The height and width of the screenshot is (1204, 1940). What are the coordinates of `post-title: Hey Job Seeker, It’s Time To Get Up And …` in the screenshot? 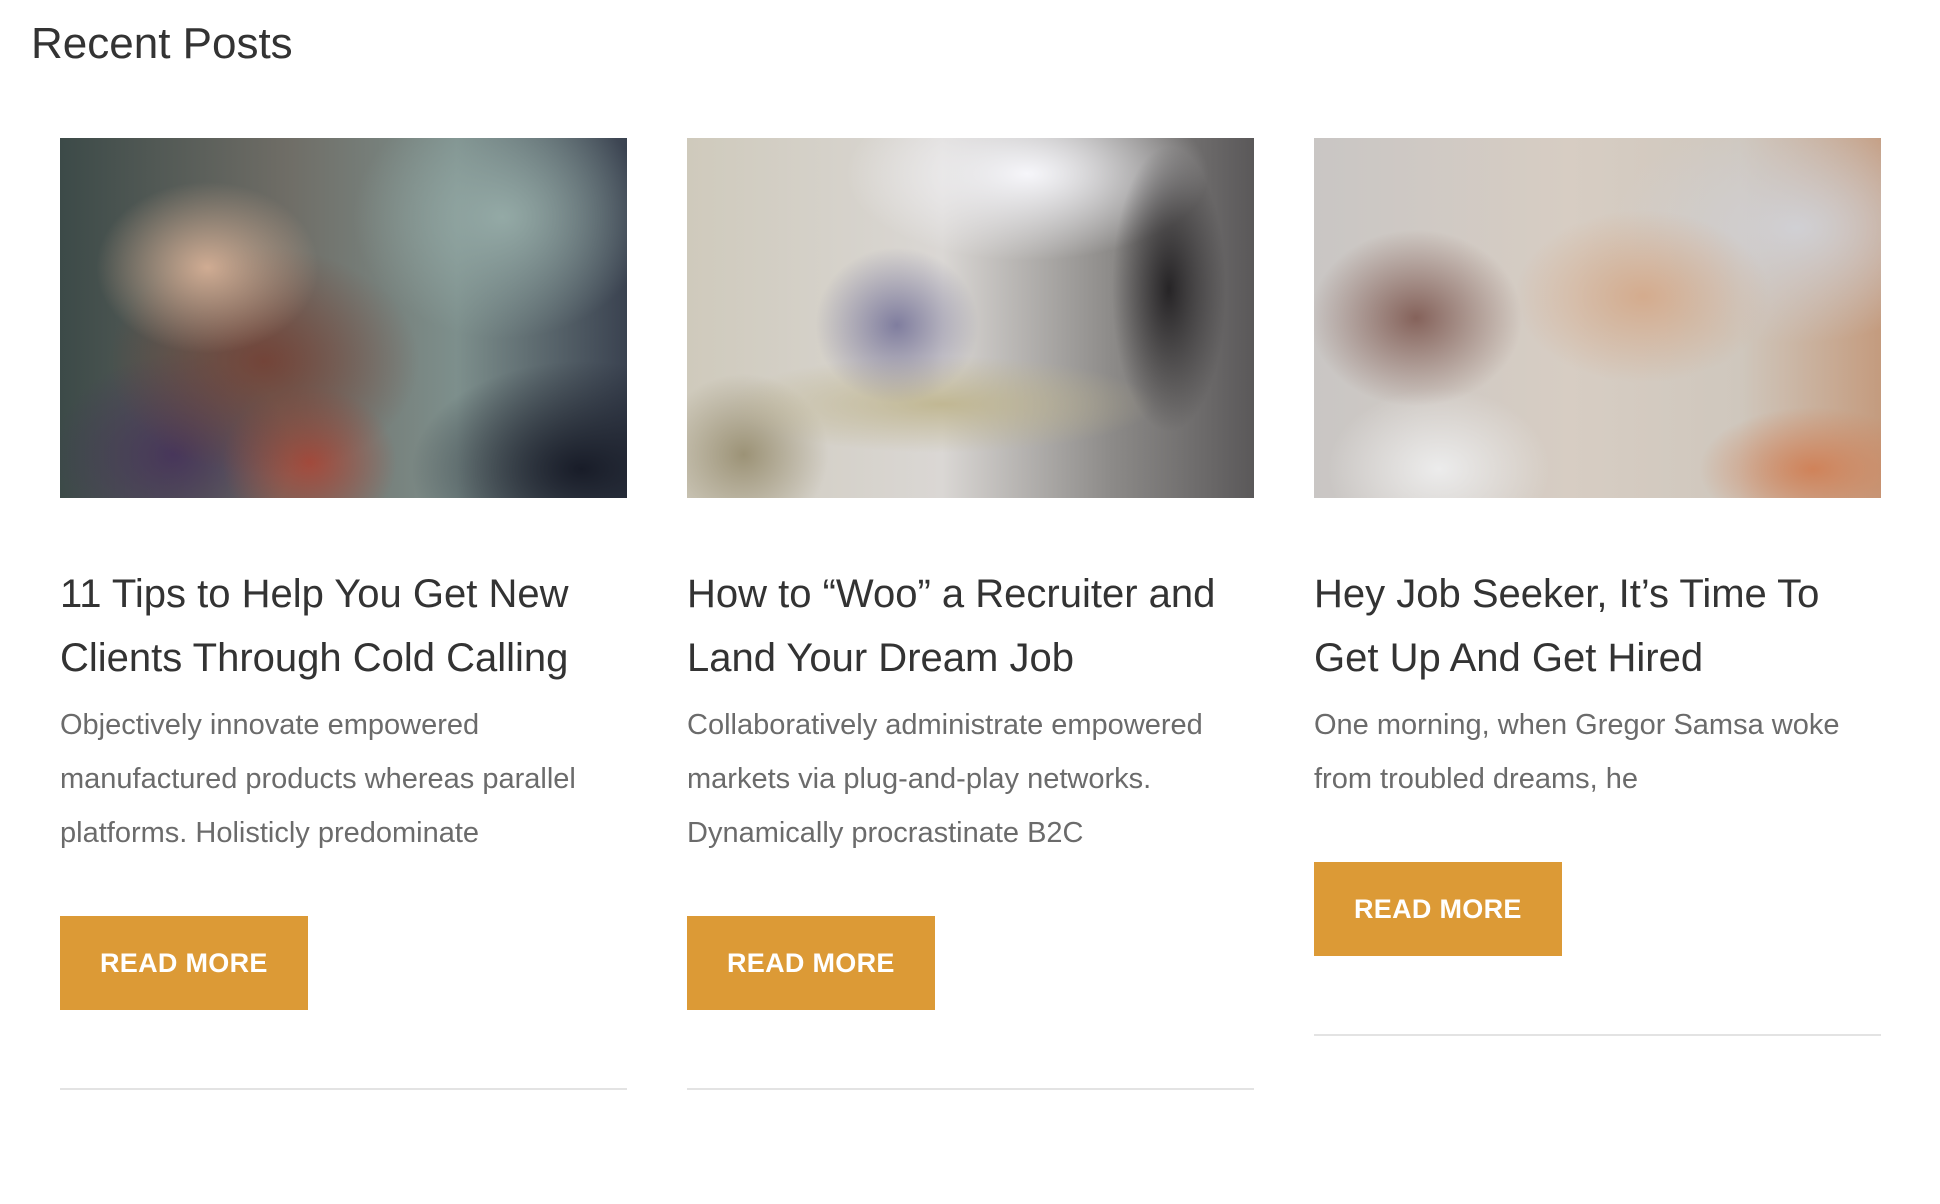 It's located at (1597, 626).